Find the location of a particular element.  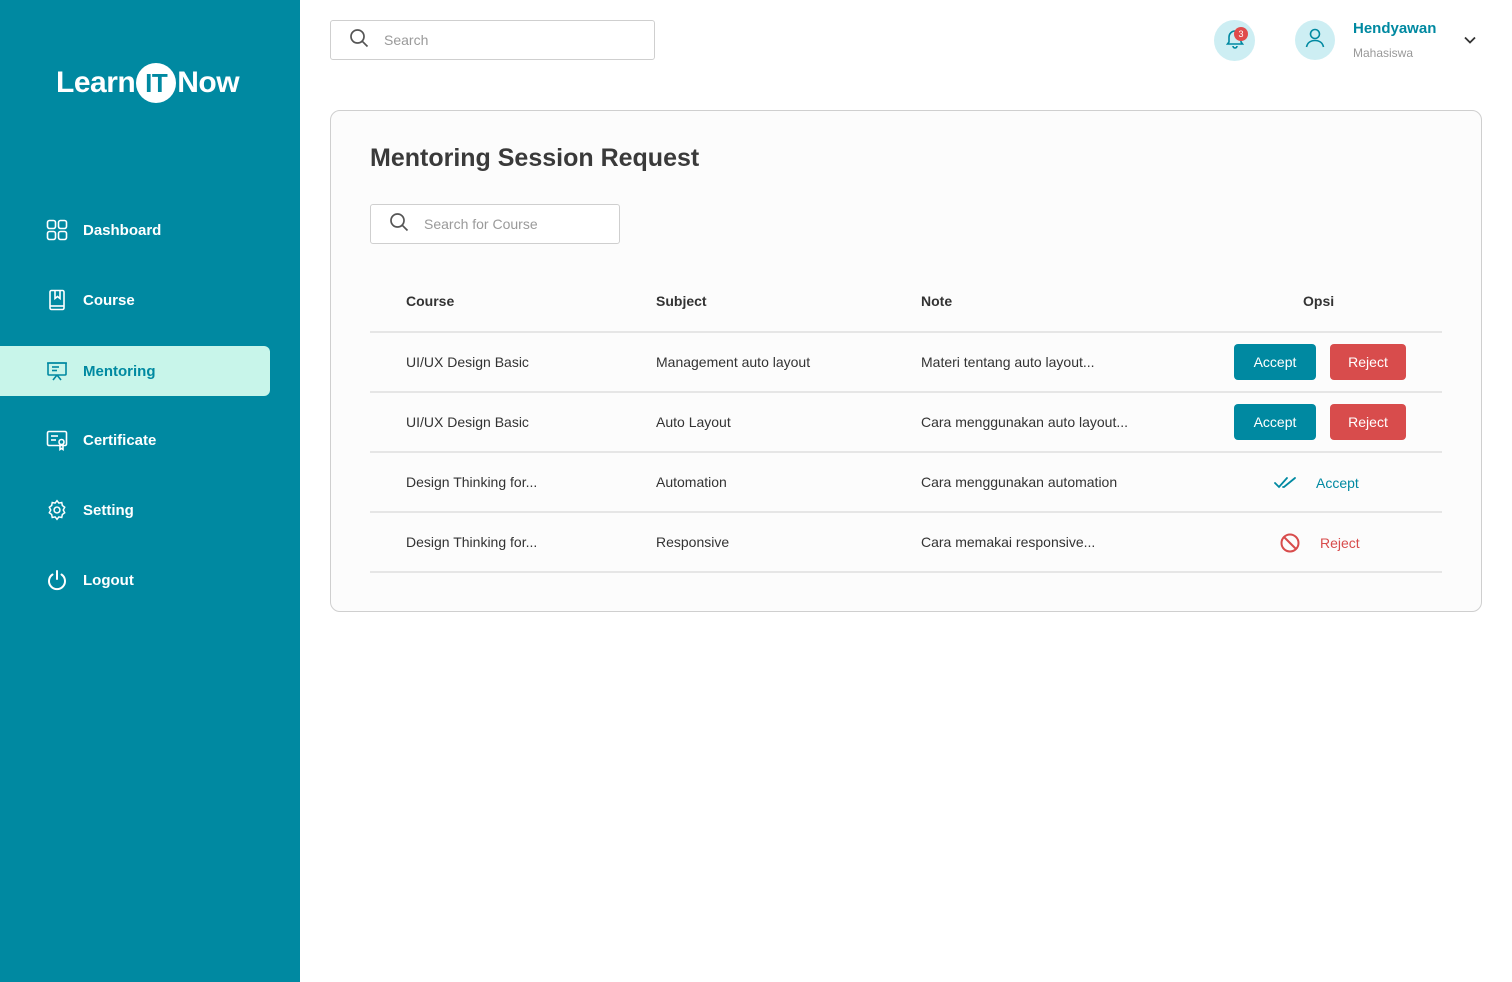

ban-icon is located at coordinates (1290, 543).